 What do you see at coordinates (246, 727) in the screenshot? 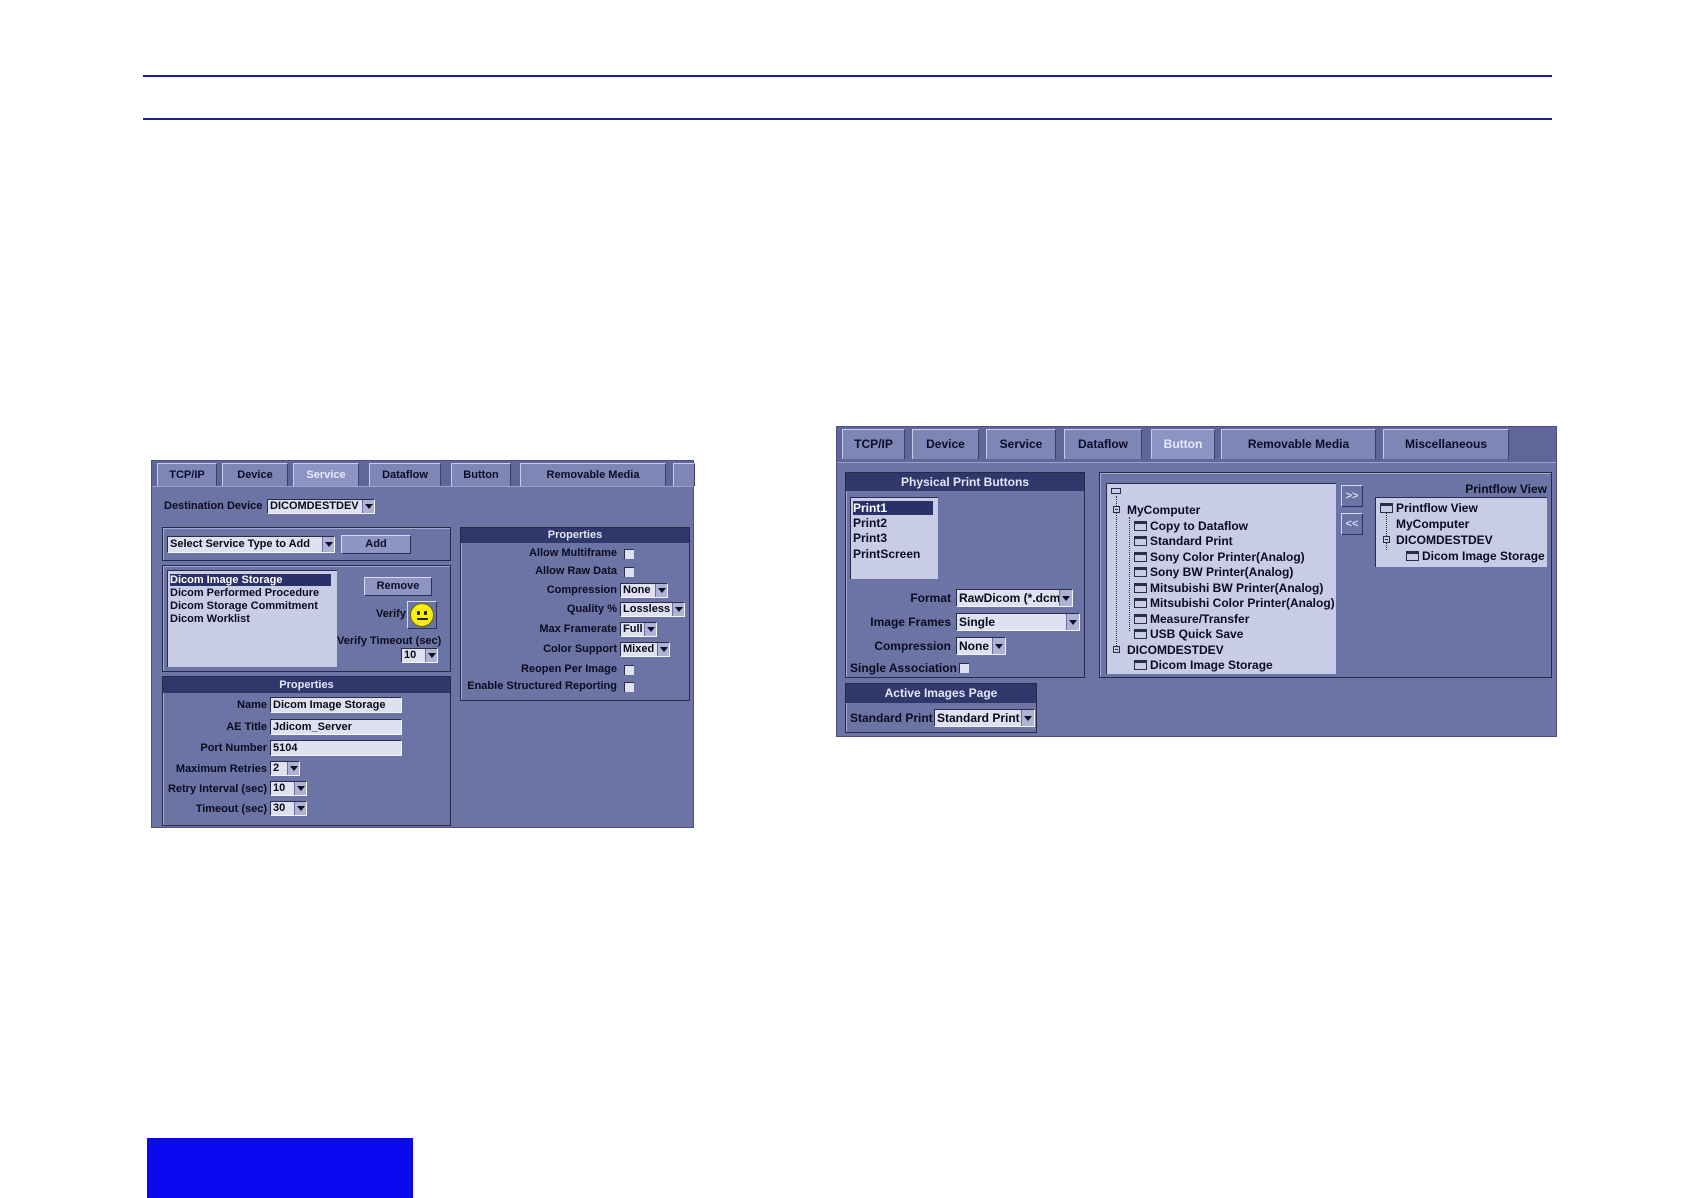
I see `ae-title-label: AE Title` at bounding box center [246, 727].